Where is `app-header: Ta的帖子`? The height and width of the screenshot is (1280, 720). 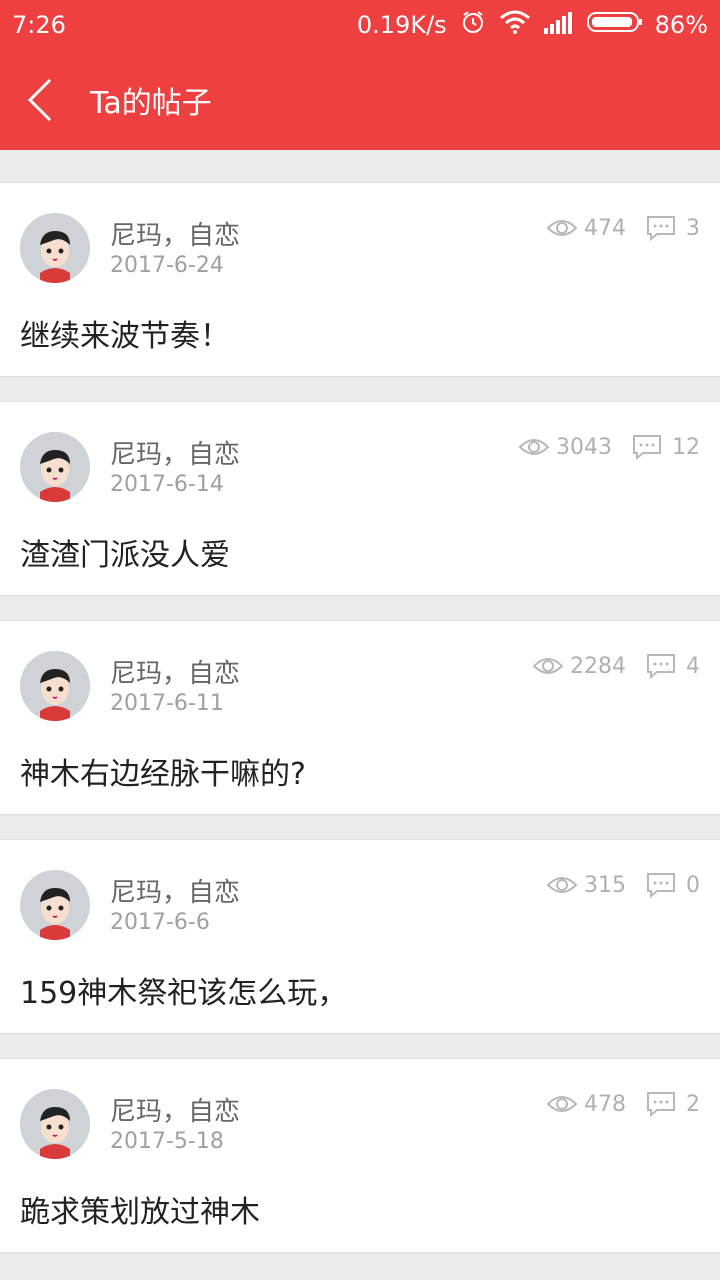
app-header: Ta的帖子 is located at coordinates (360, 100).